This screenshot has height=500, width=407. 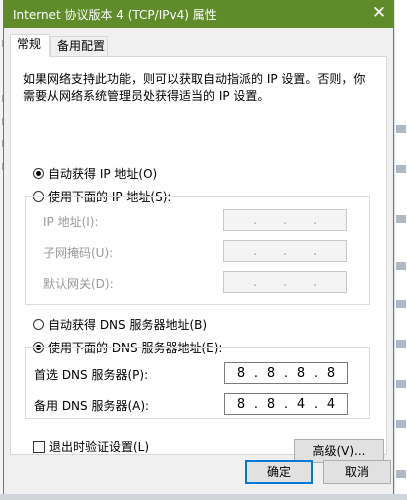 I want to click on close-button: ✕, so click(x=379, y=14).